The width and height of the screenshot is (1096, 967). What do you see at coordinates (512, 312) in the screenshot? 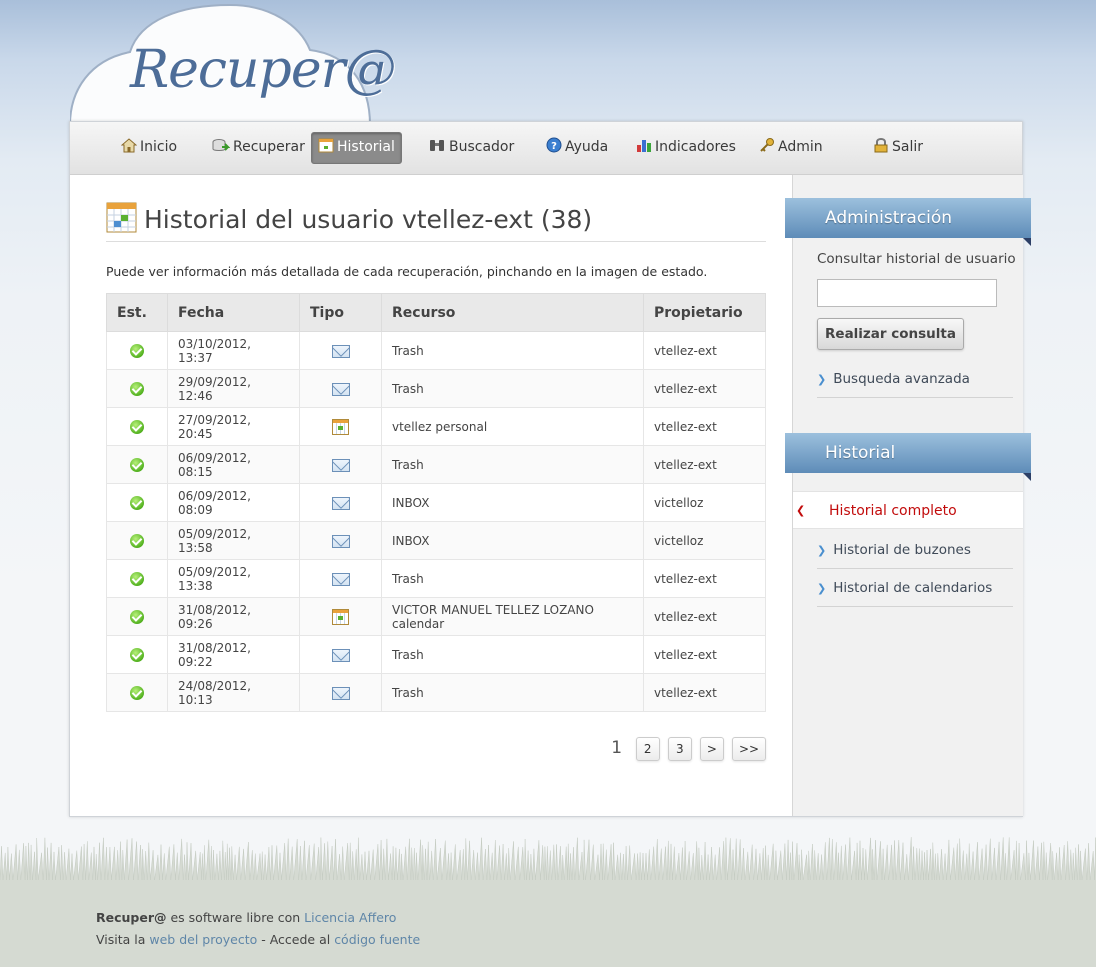
I see `col-recurso: Recurso` at bounding box center [512, 312].